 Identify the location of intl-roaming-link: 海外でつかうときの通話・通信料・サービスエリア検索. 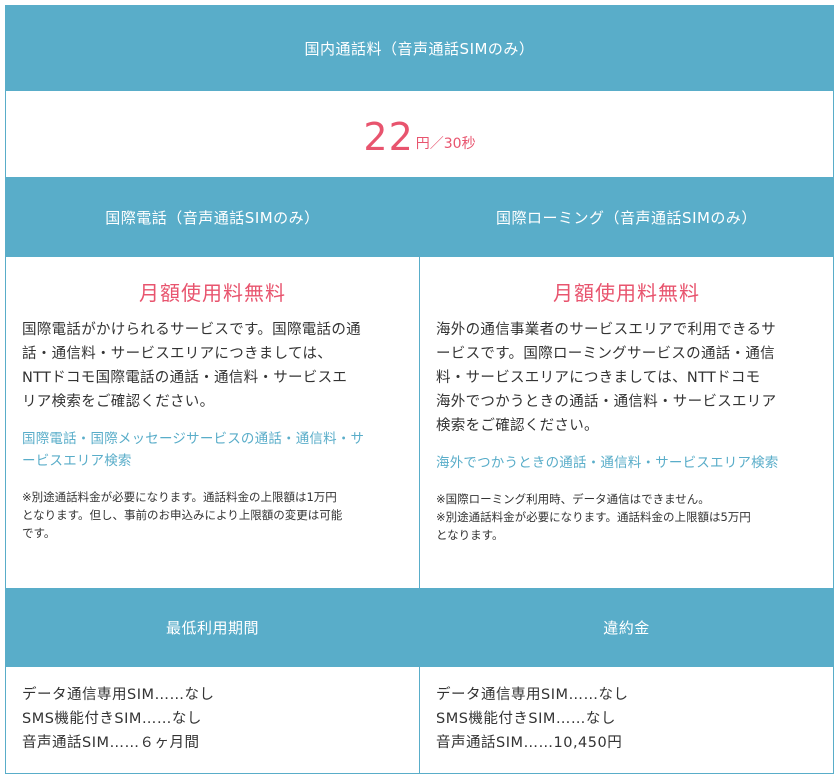
(626, 463).